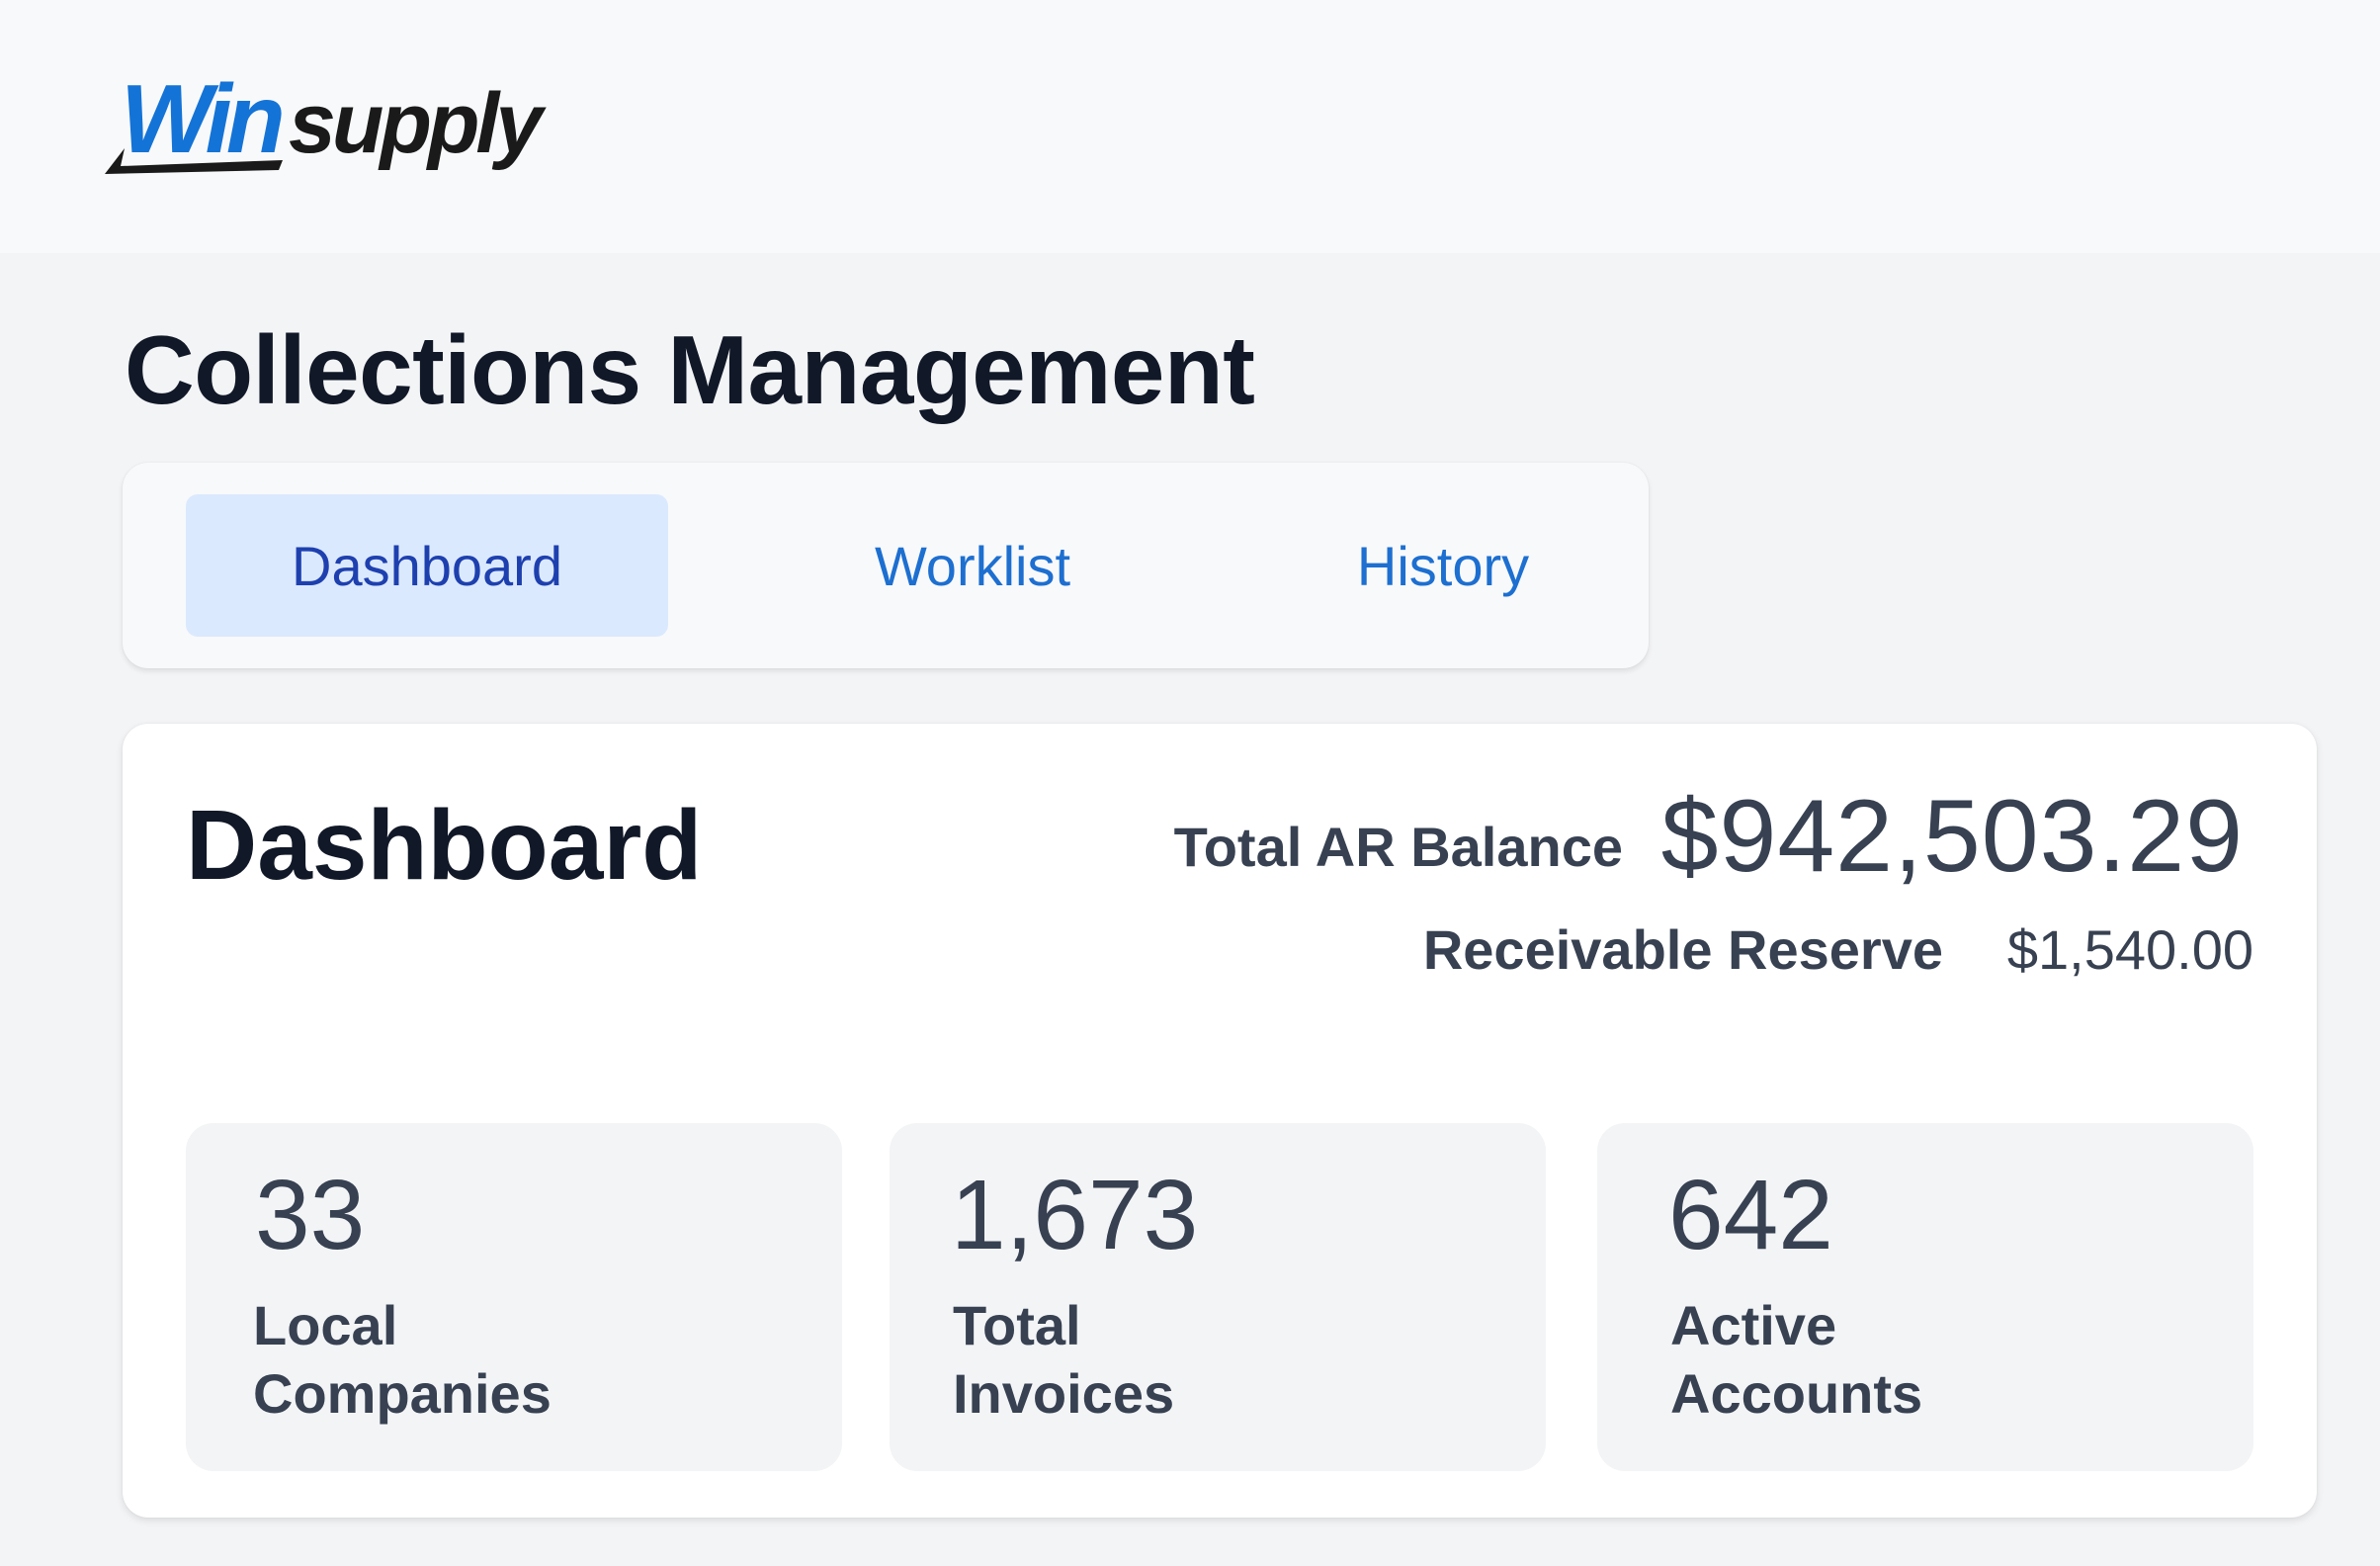 The image size is (2380, 1566). I want to click on receivable-reserve-label: Receivable Reserve, so click(1682, 950).